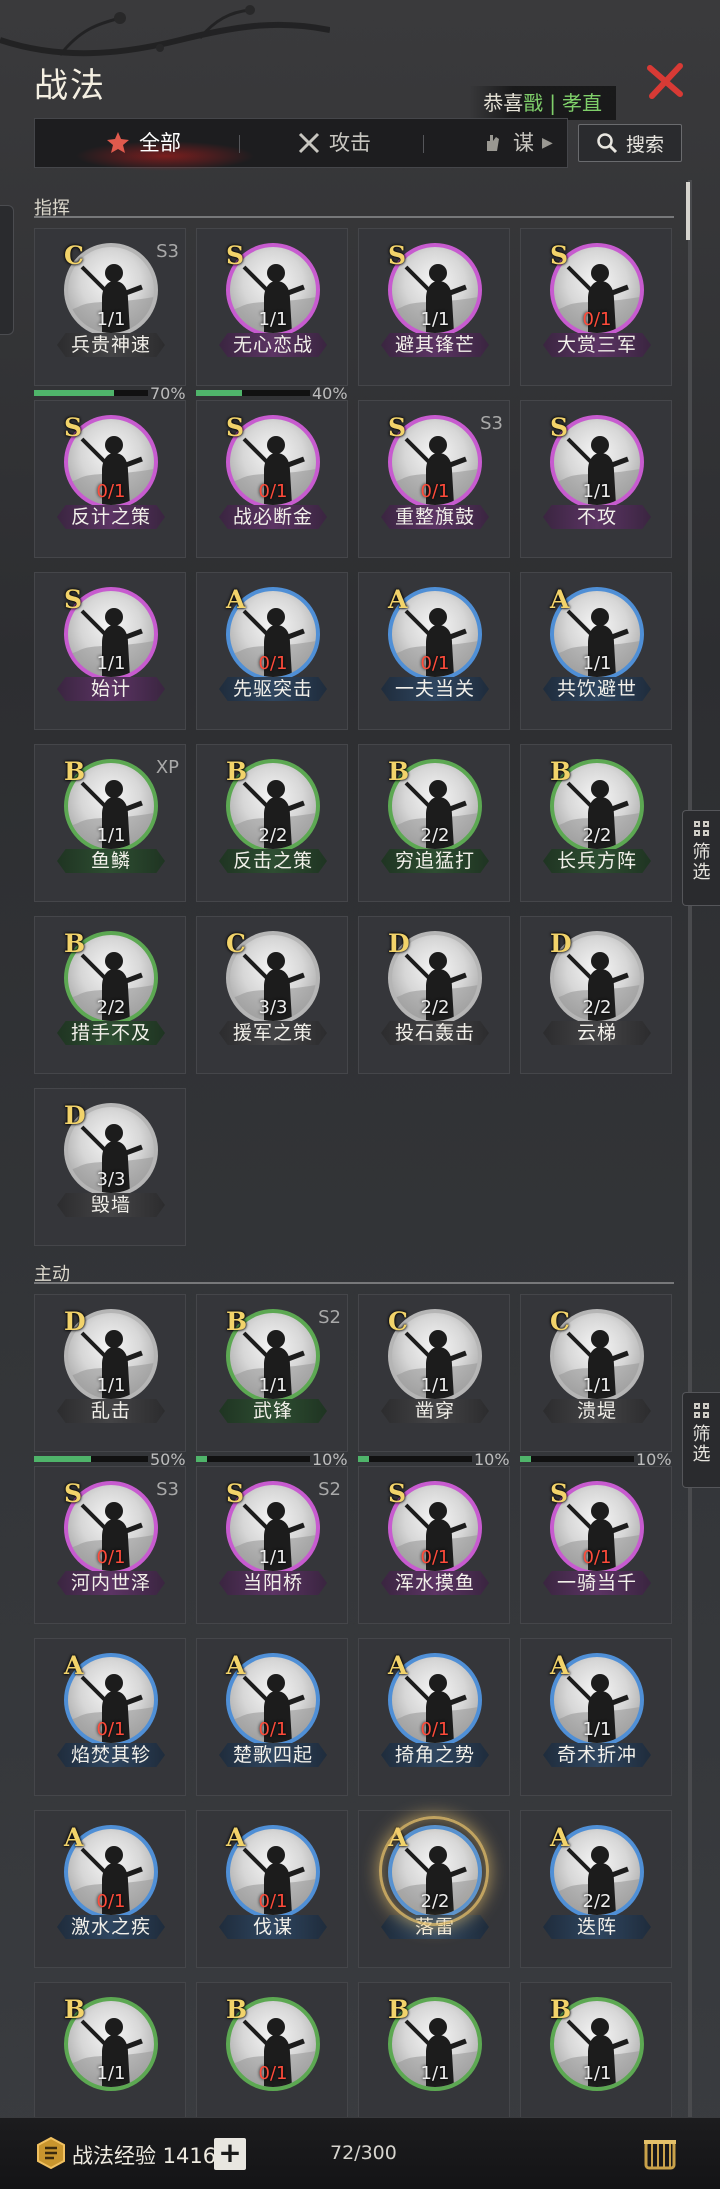 Image resolution: width=720 pixels, height=2189 pixels. What do you see at coordinates (596, 1545) in the screenshot?
I see `skill-card: S 0/1 一骑当千` at bounding box center [596, 1545].